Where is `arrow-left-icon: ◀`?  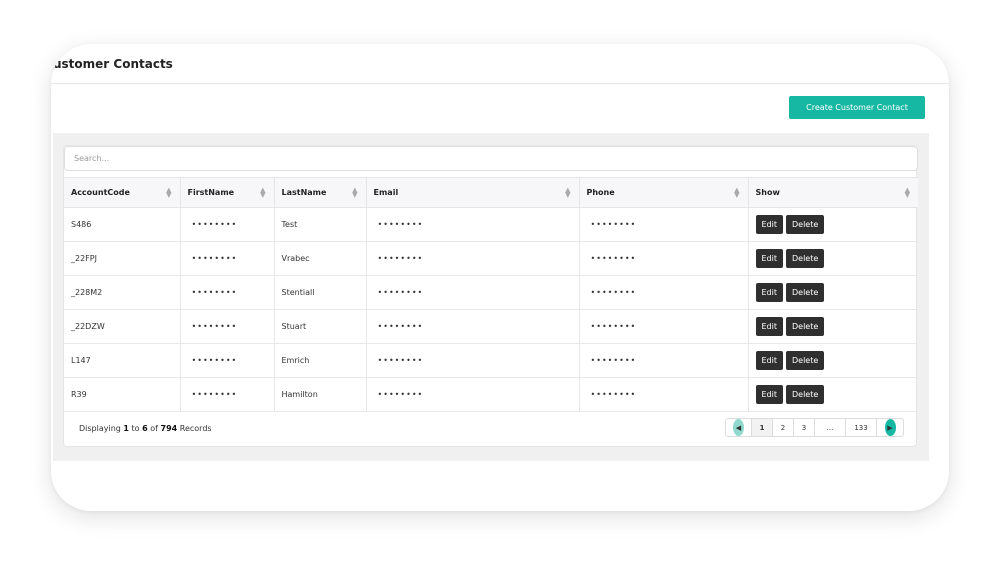
arrow-left-icon: ◀ is located at coordinates (738, 427).